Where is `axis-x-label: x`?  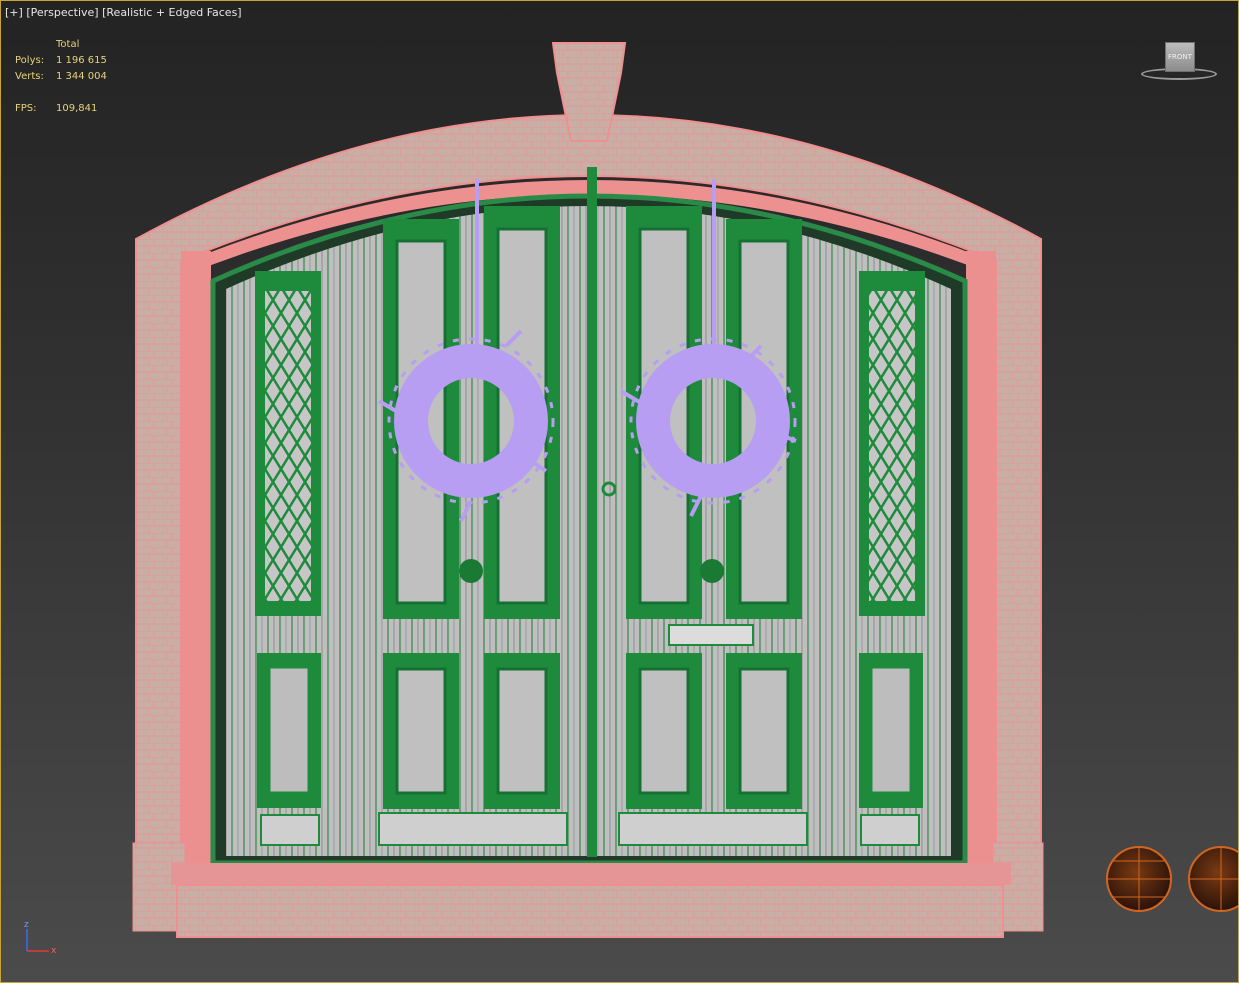
axis-x-label: x is located at coordinates (54, 951).